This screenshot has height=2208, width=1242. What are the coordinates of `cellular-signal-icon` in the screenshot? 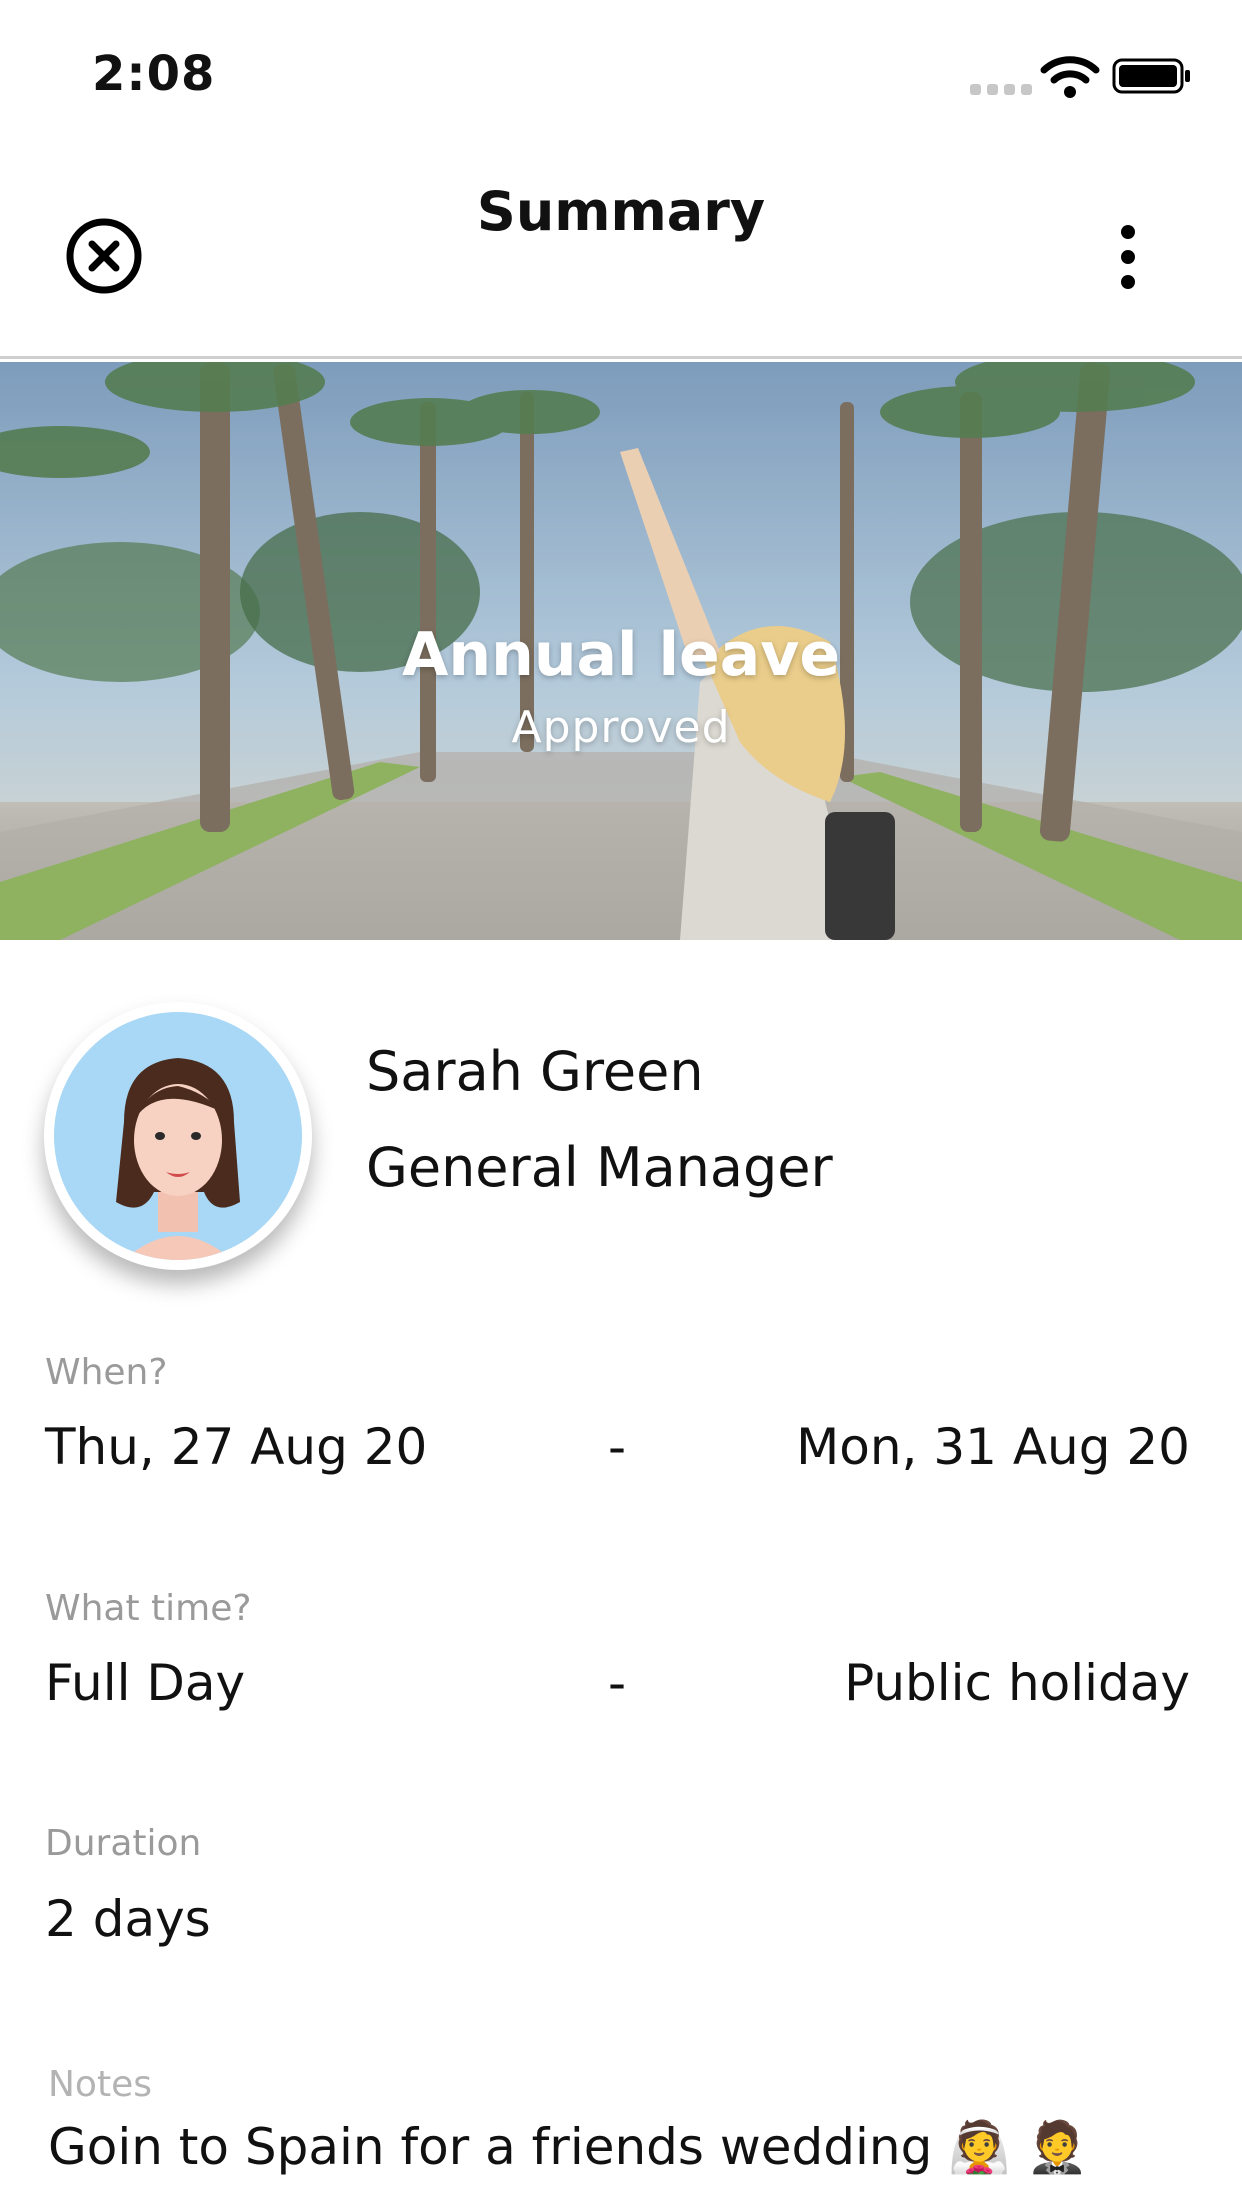 It's located at (1001, 89).